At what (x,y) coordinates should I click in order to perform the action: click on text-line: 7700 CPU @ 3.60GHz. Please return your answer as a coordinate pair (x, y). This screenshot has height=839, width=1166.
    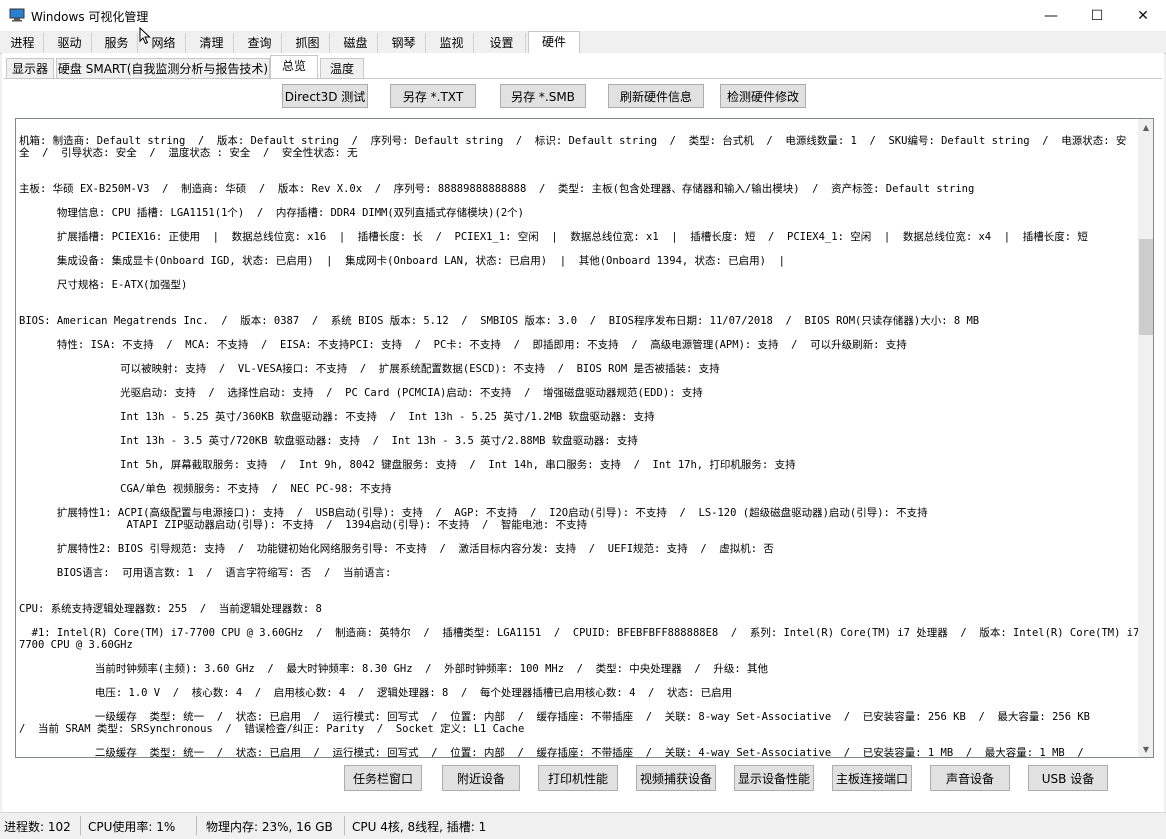
    Looking at the image, I should click on (76, 645).